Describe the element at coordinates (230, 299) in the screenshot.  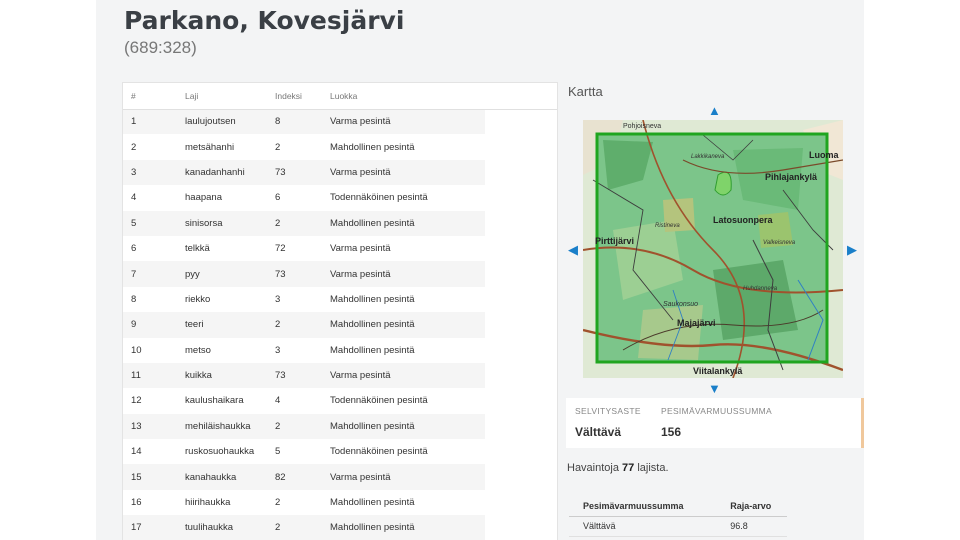
I see `cell-laji: riekko` at that location.